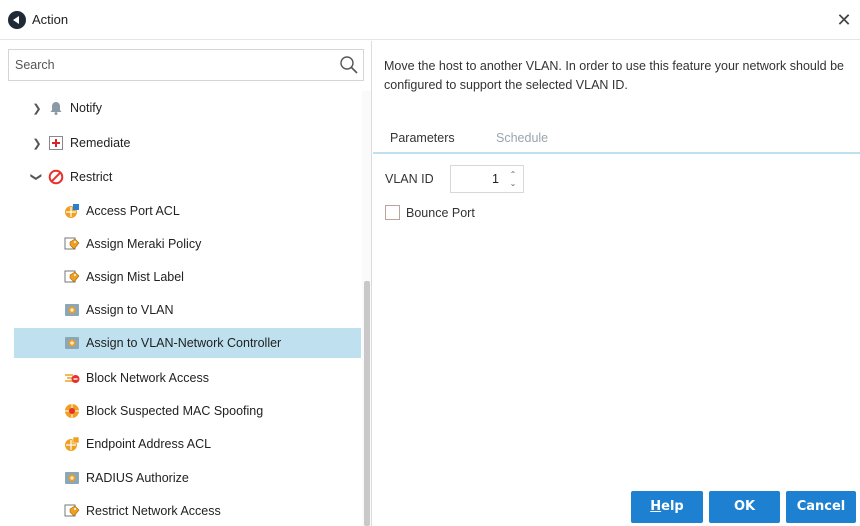 Image resolution: width=860 pixels, height=526 pixels. What do you see at coordinates (409, 179) in the screenshot?
I see `vlan-id-label: VLAN ID` at bounding box center [409, 179].